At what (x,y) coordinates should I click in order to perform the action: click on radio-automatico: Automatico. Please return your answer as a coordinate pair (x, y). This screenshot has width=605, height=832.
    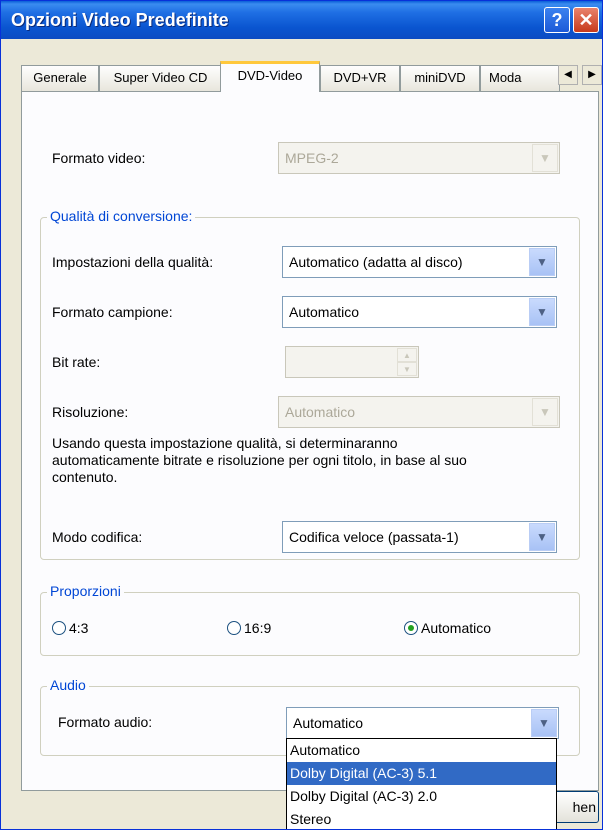
    Looking at the image, I should click on (447, 628).